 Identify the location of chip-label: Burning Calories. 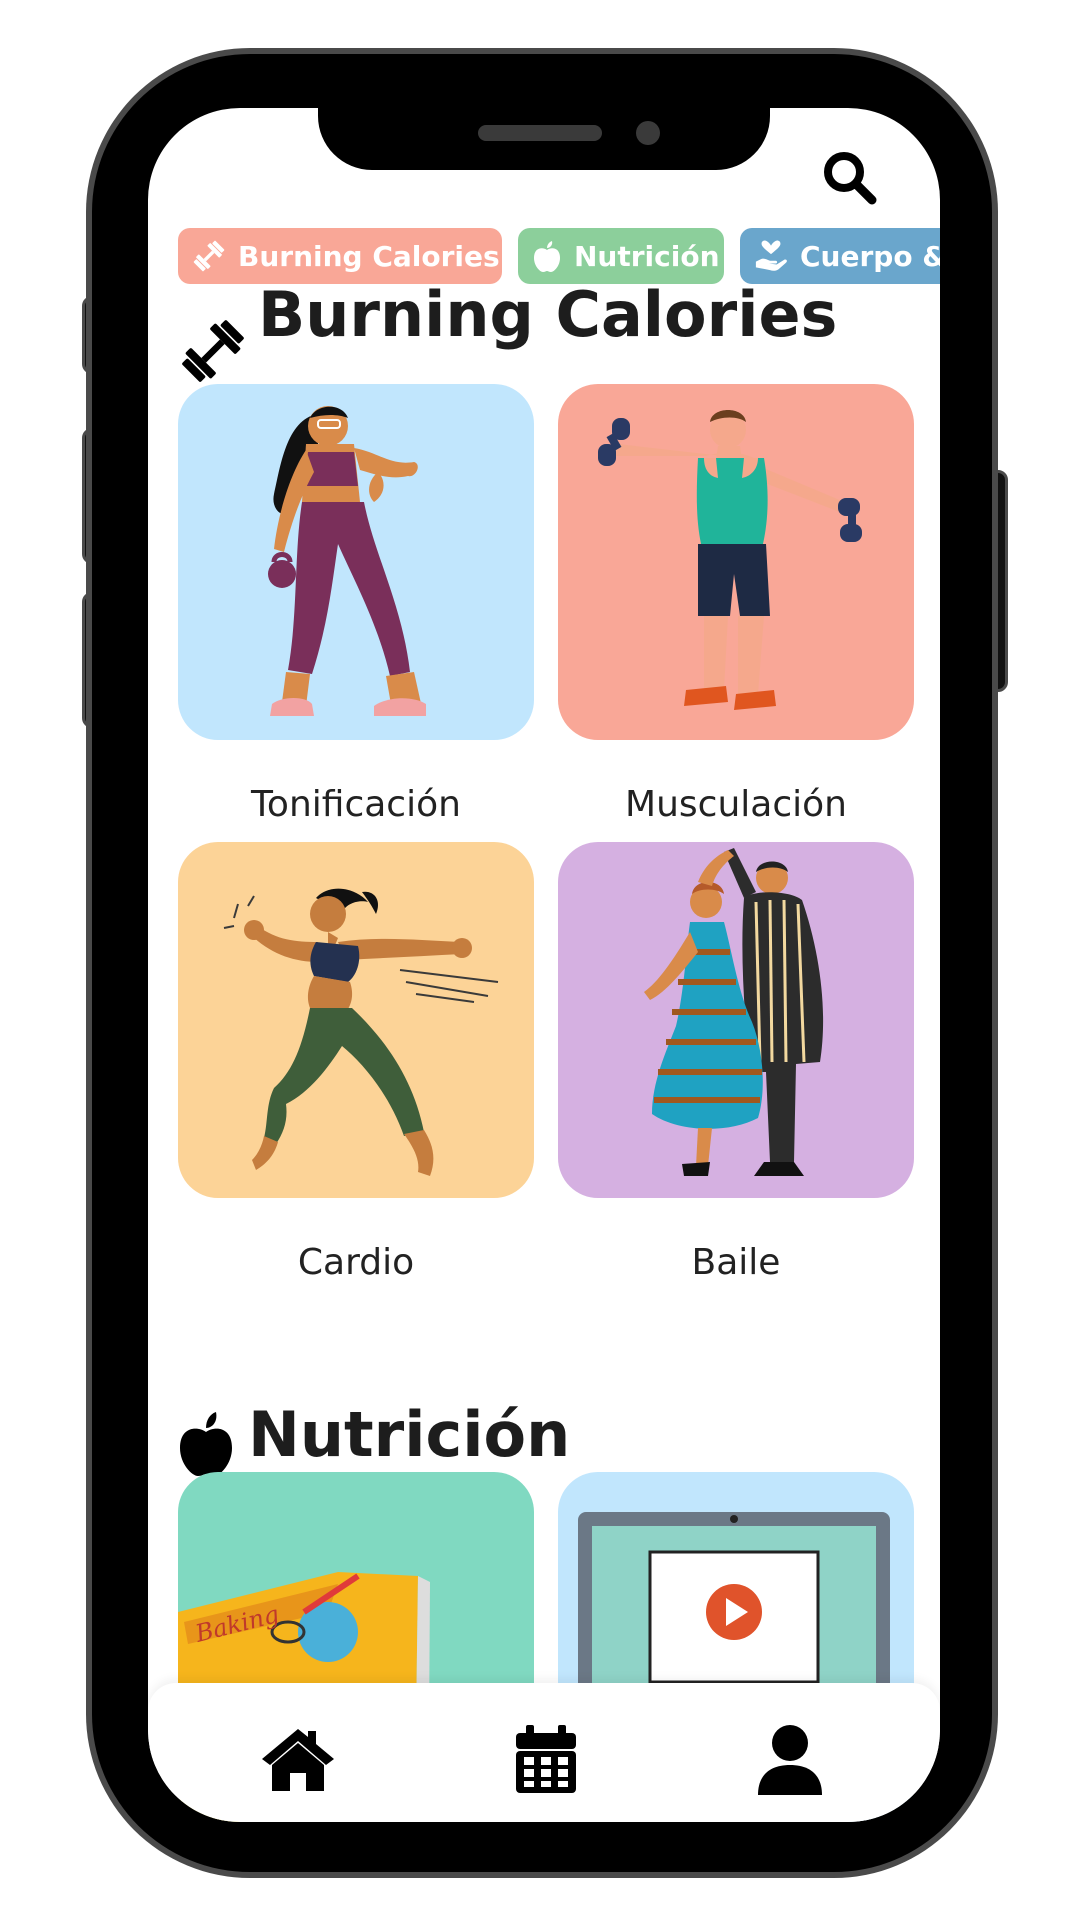
(369, 256).